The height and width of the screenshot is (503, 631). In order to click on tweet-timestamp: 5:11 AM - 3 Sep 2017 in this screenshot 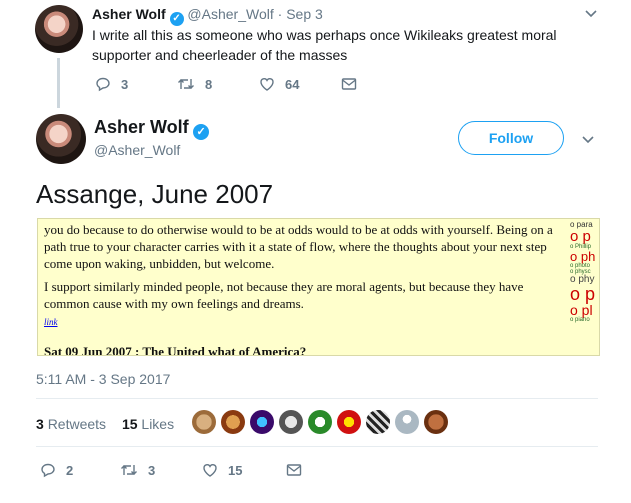, I will do `click(103, 379)`.